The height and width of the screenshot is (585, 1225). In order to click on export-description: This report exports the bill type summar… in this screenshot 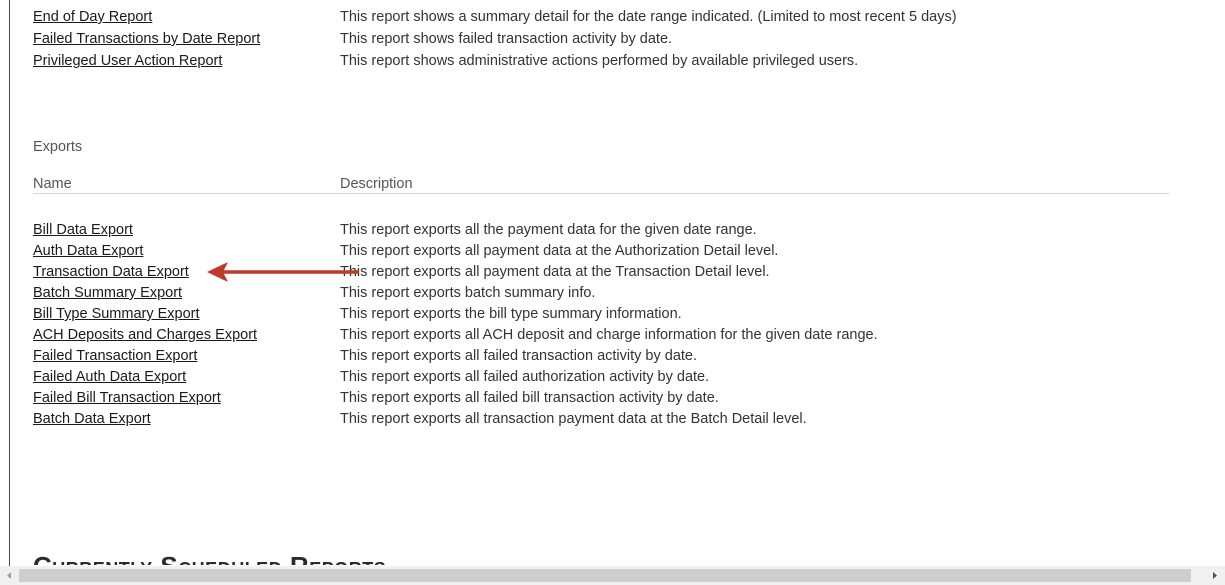, I will do `click(511, 314)`.